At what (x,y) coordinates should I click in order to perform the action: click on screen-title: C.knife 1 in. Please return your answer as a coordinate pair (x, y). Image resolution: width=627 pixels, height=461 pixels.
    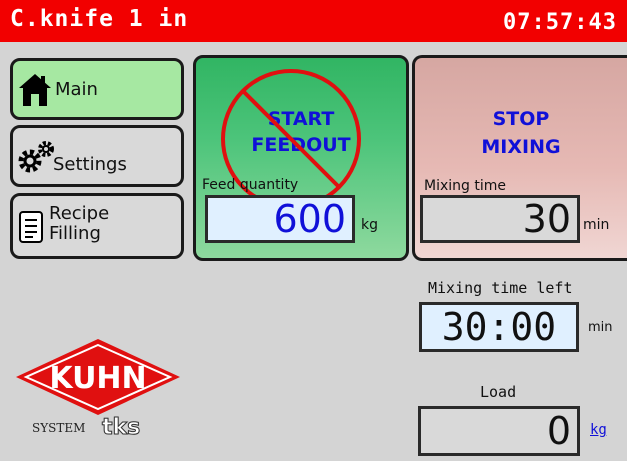
    Looking at the image, I should click on (99, 19).